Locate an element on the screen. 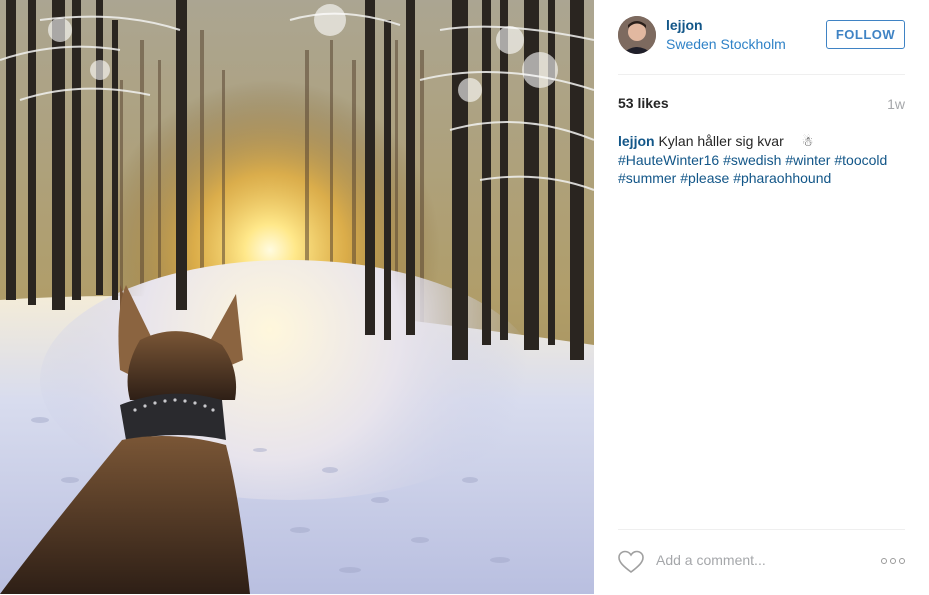 The height and width of the screenshot is (595, 929). comment-bar is located at coordinates (761, 562).